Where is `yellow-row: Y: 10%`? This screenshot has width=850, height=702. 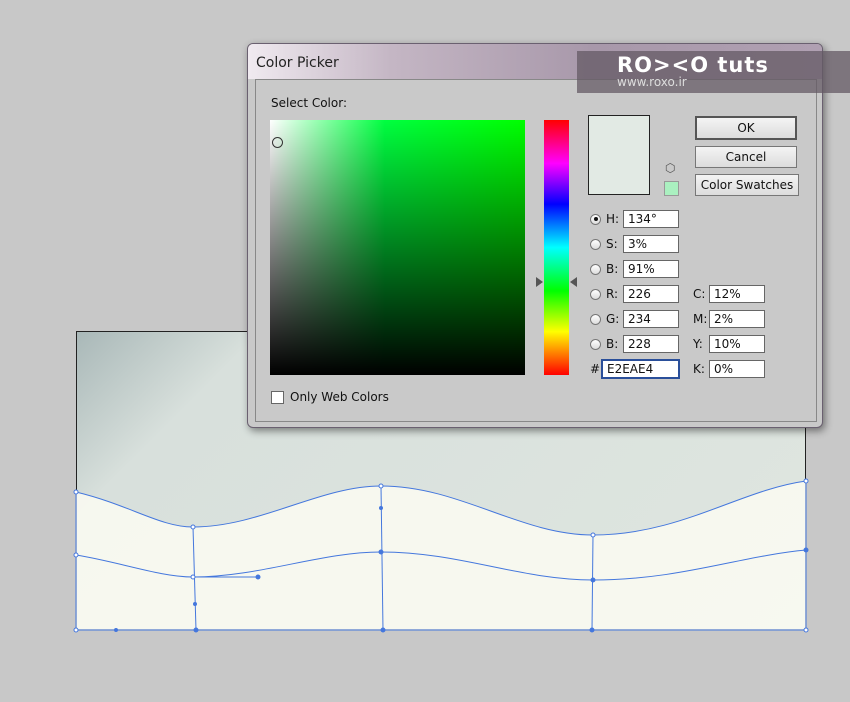 yellow-row: Y: 10% is located at coordinates (729, 344).